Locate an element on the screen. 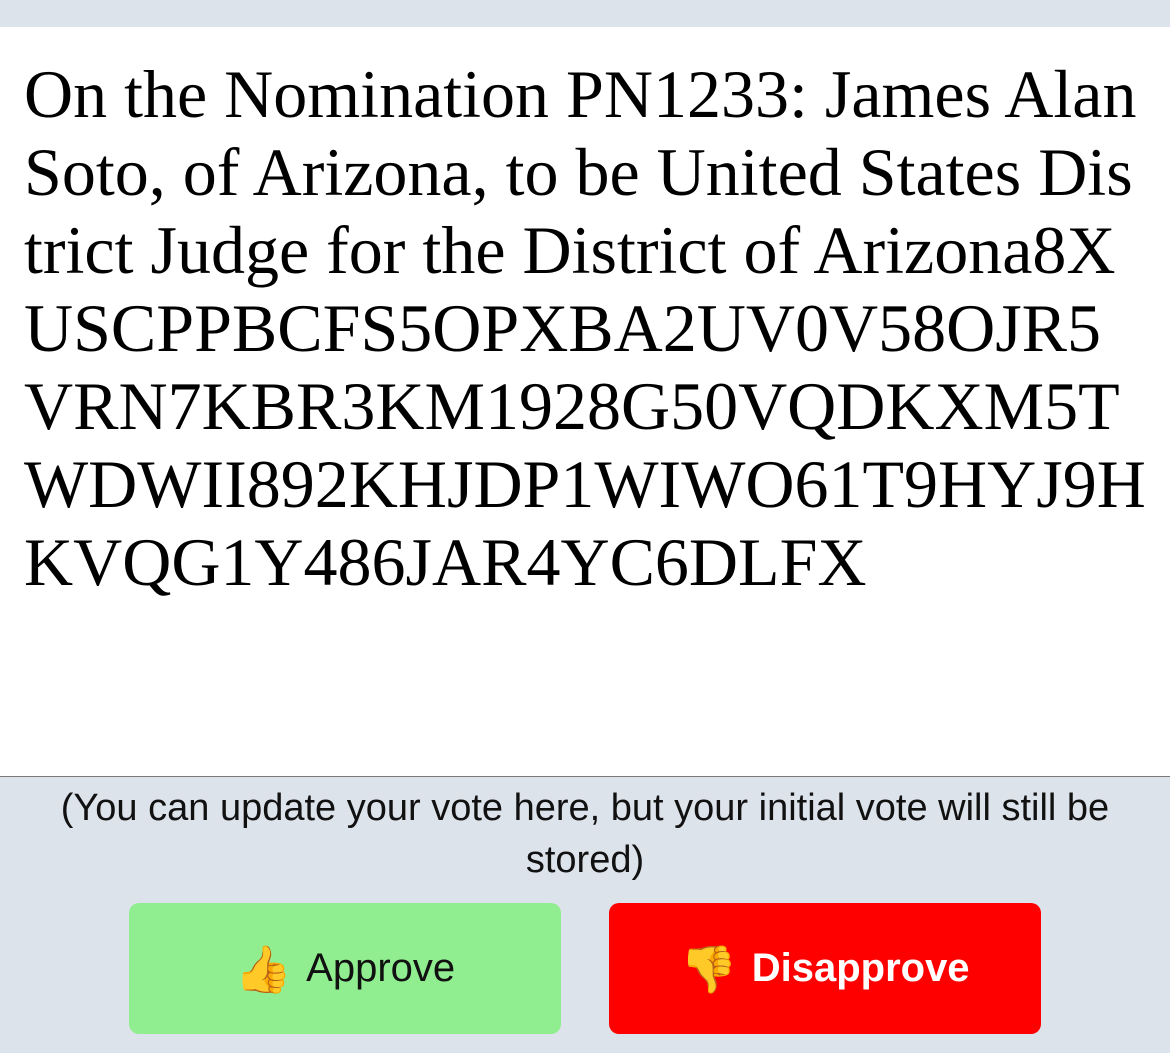  thumbs-up-icon: 👍 is located at coordinates (263, 968).